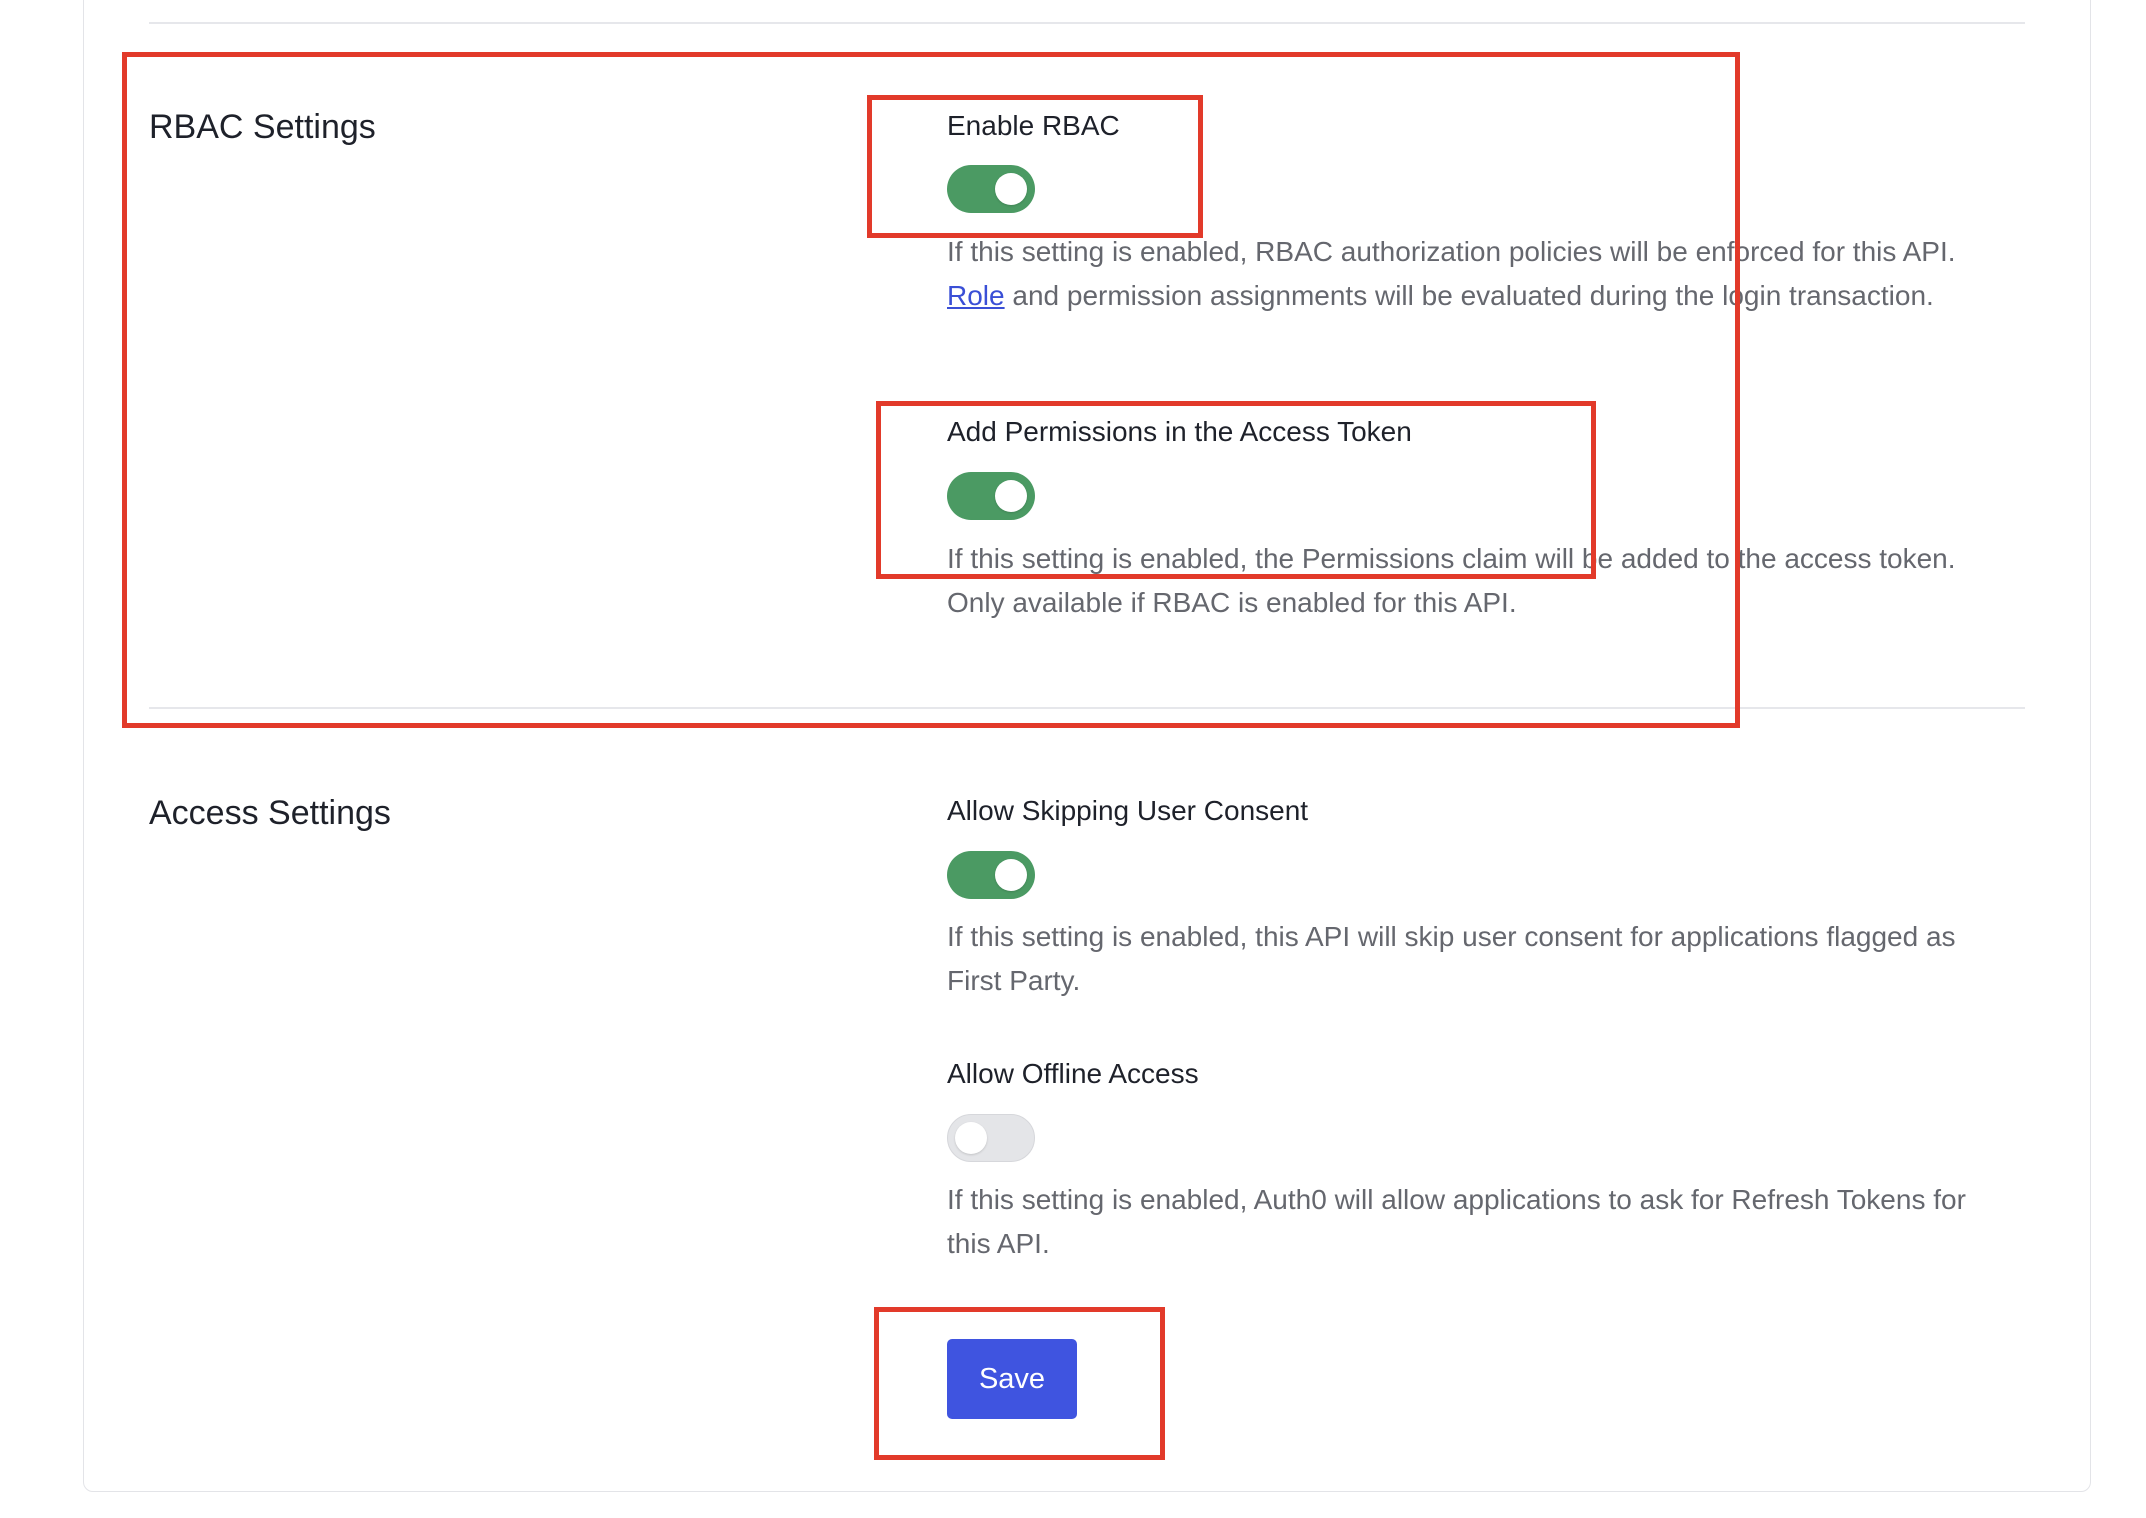 This screenshot has height=1518, width=2146. I want to click on rbac-section-title: RBAC Settings, so click(262, 127).